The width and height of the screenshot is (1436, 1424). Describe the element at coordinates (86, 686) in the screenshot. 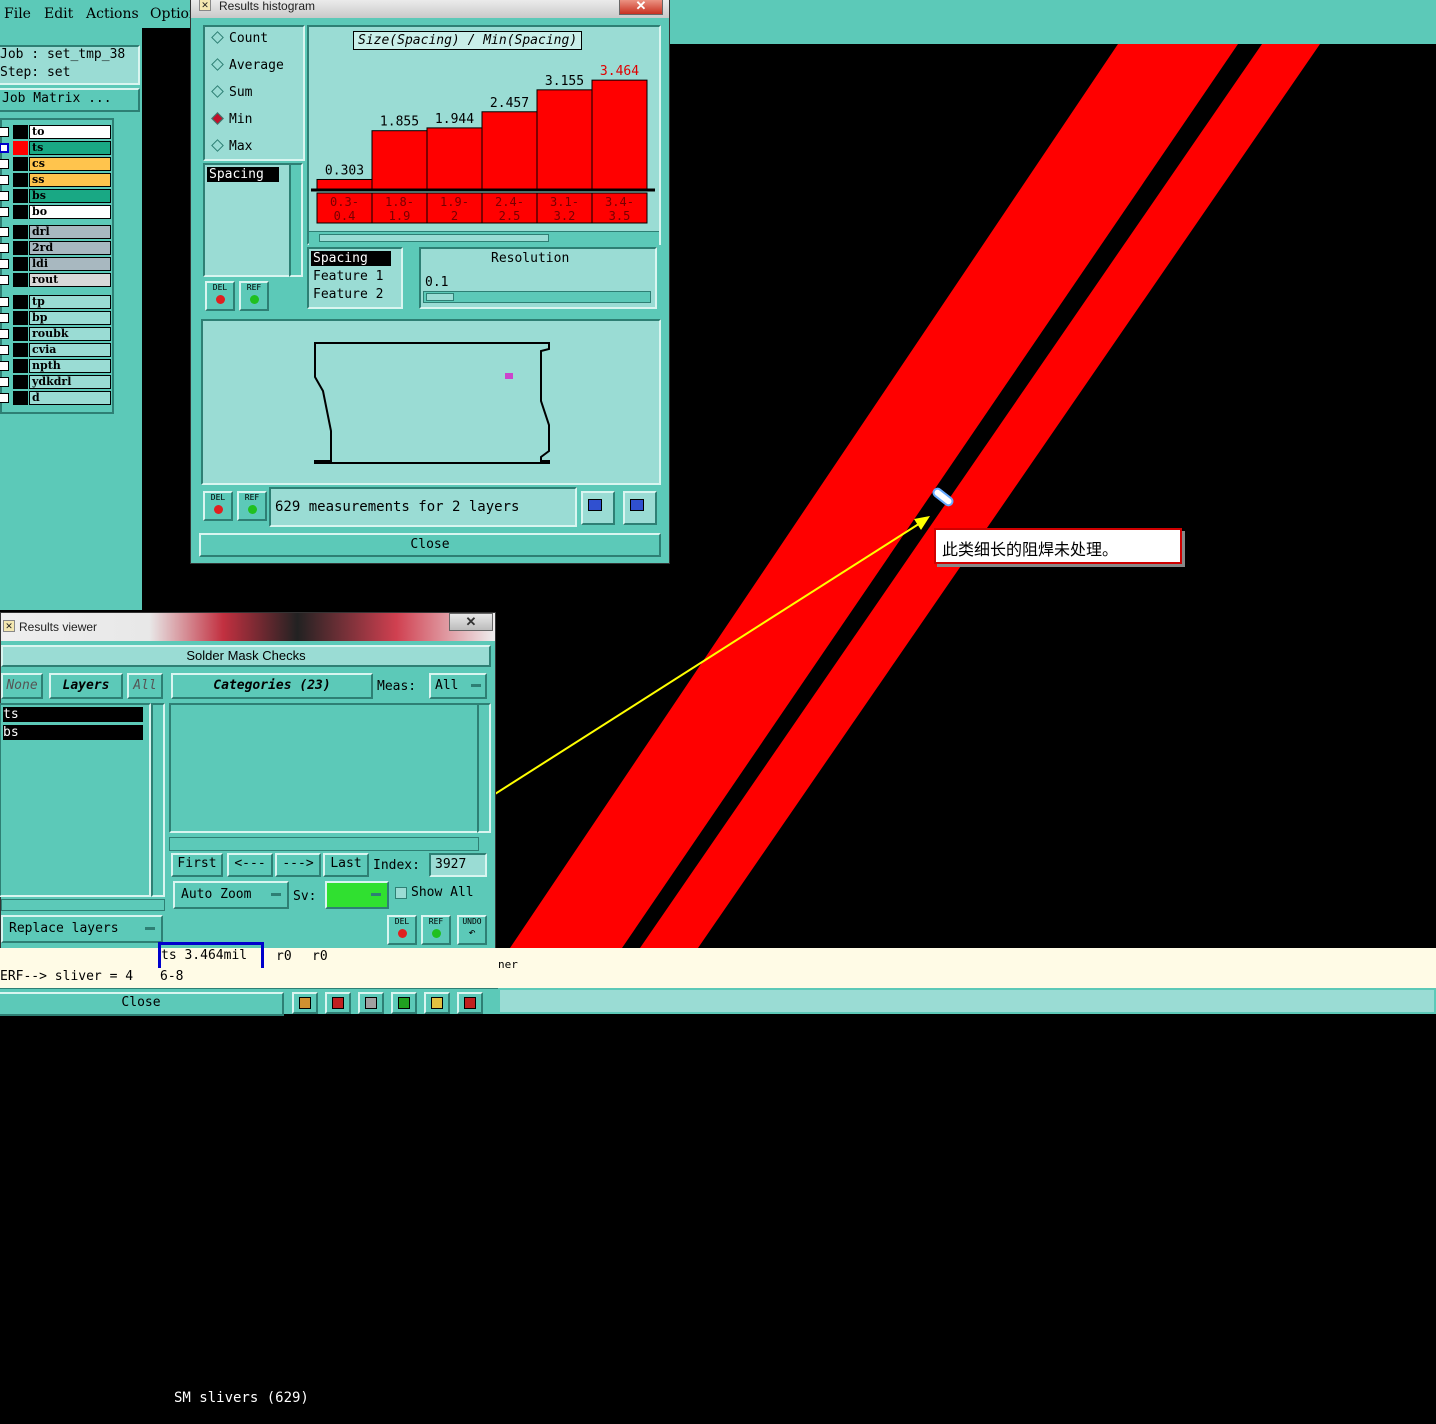

I see `layers-button: Layers` at that location.